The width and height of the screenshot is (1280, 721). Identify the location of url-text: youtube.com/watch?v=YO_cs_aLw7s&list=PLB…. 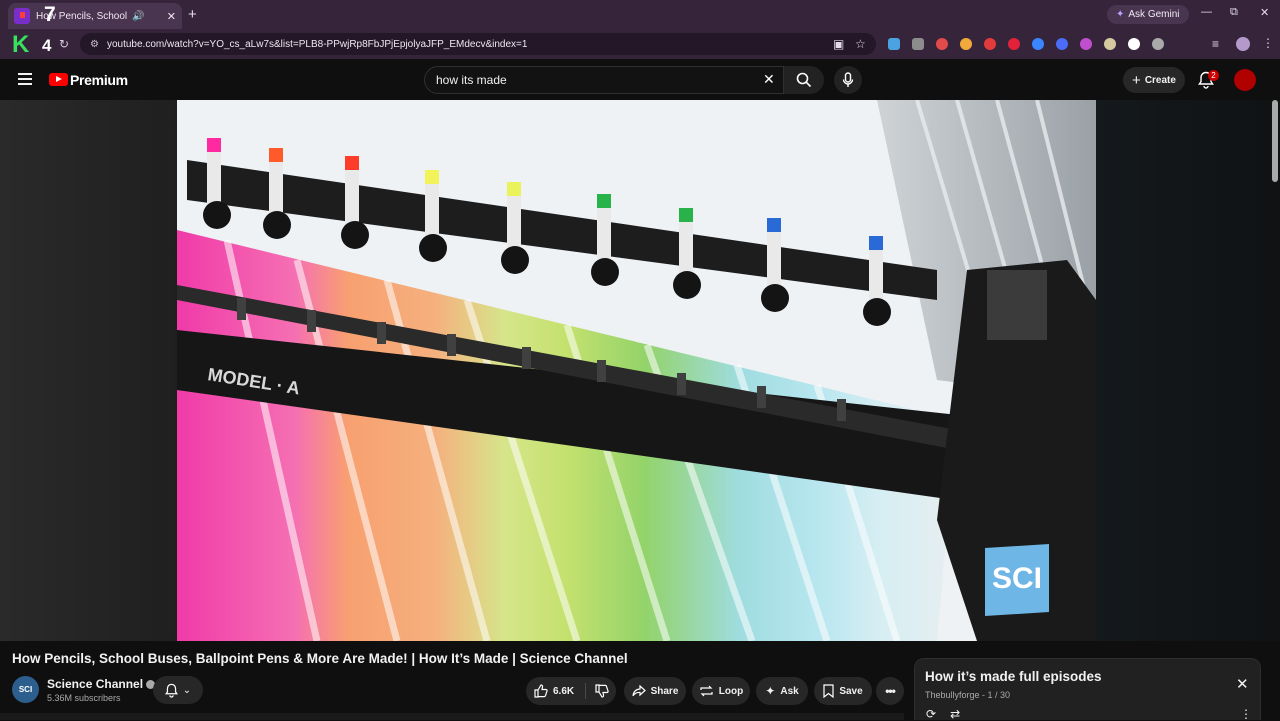
(317, 44).